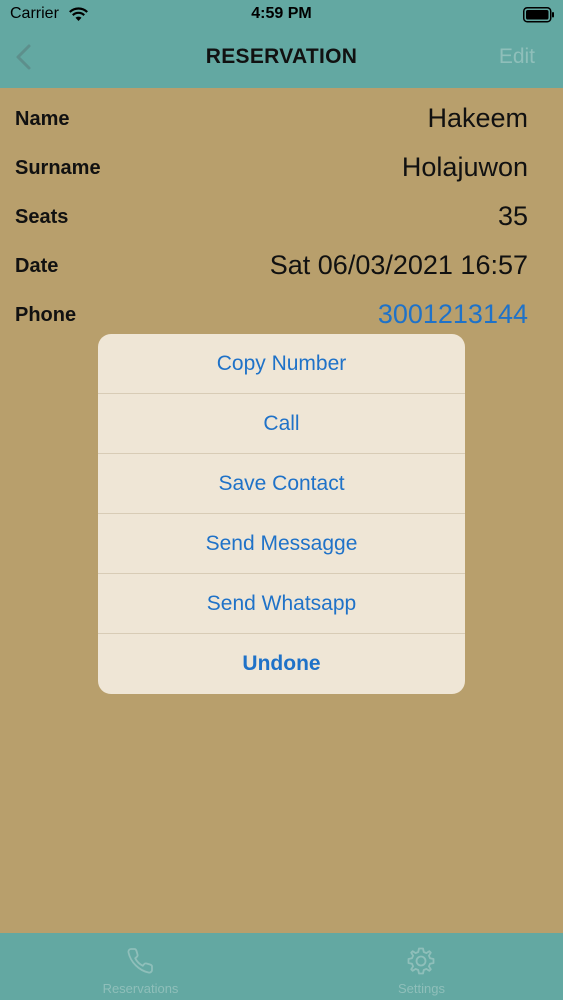 The width and height of the screenshot is (563, 1000). What do you see at coordinates (281, 544) in the screenshot?
I see `send-message-button: Send Messagge` at bounding box center [281, 544].